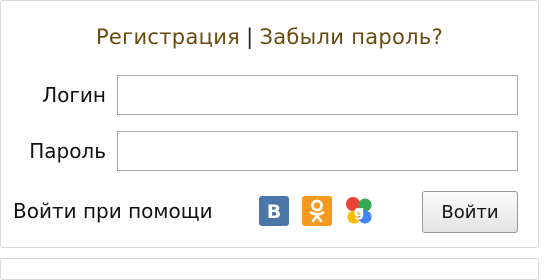 This screenshot has width=556, height=280. Describe the element at coordinates (67, 151) in the screenshot. I see `password-label: Пароль` at that location.